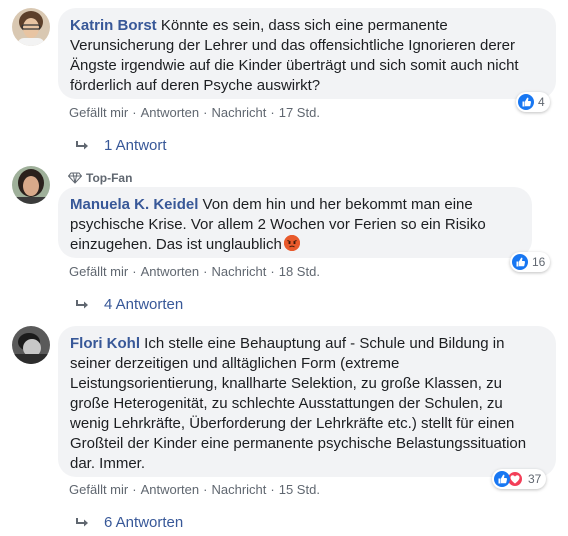 The height and width of the screenshot is (536, 568). What do you see at coordinates (135, 145) in the screenshot?
I see `replies-label: 1 Antwort` at bounding box center [135, 145].